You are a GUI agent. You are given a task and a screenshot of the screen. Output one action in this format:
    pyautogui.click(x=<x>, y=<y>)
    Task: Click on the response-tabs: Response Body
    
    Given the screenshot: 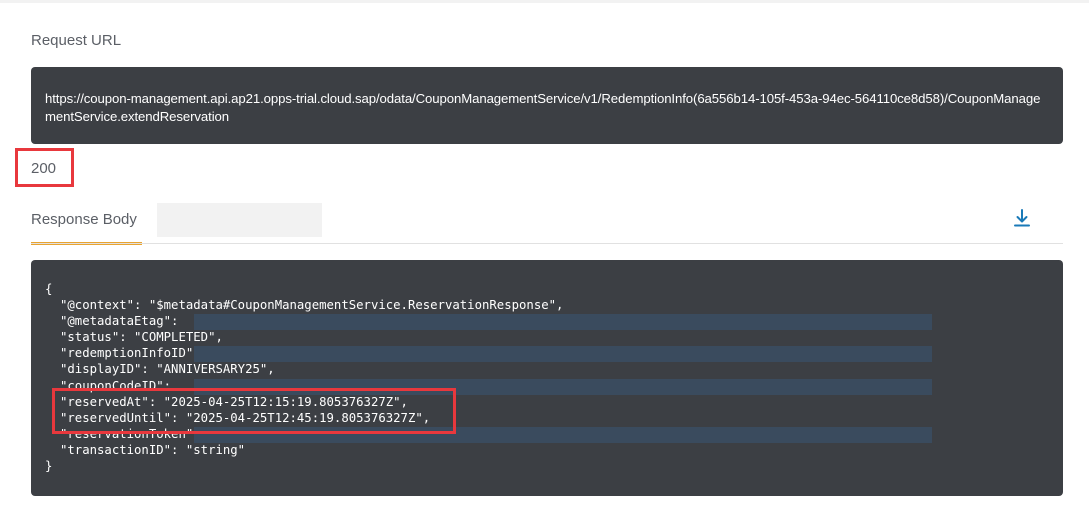 What is the action you would take?
    pyautogui.click(x=547, y=222)
    